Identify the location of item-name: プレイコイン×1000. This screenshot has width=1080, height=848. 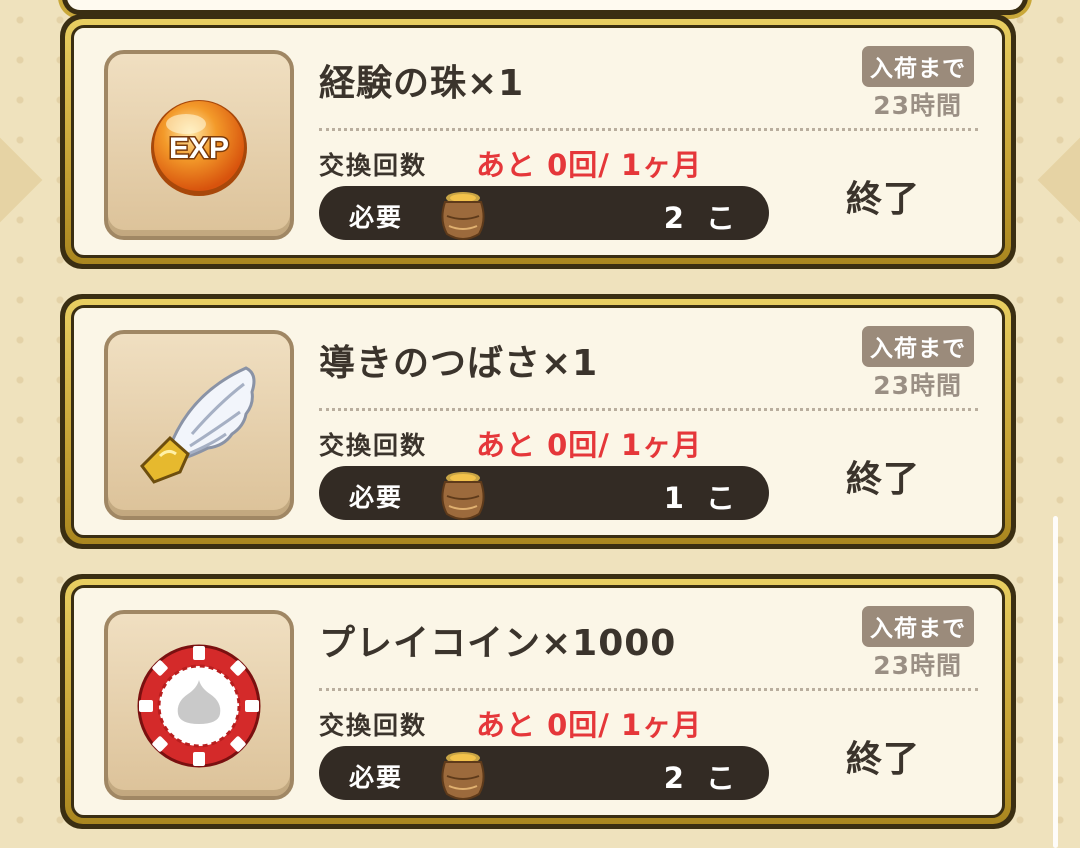
(498, 643).